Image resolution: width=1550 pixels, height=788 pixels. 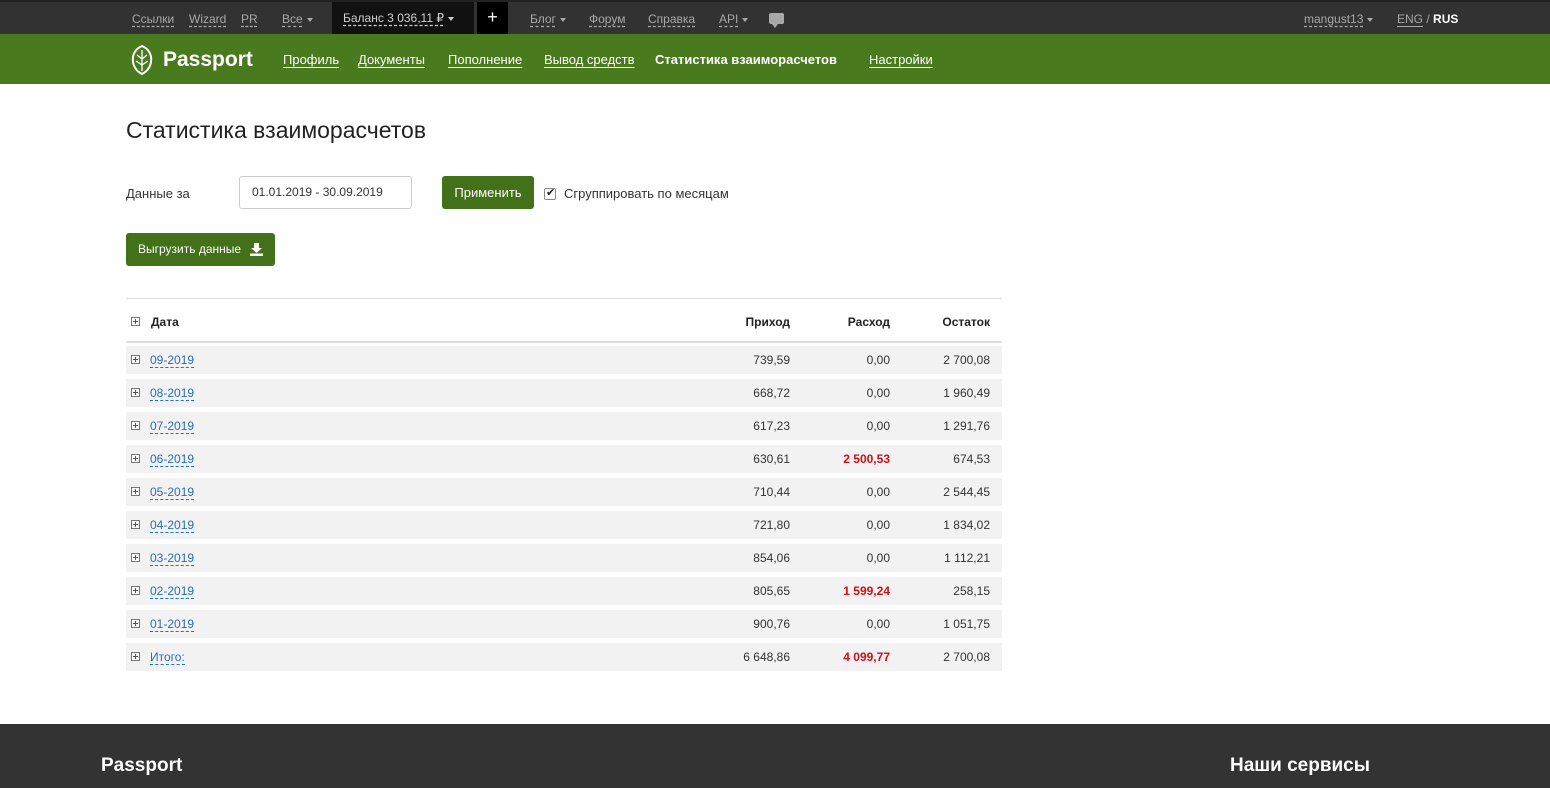 I want to click on row-date-link: 01-2019, so click(x=172, y=624).